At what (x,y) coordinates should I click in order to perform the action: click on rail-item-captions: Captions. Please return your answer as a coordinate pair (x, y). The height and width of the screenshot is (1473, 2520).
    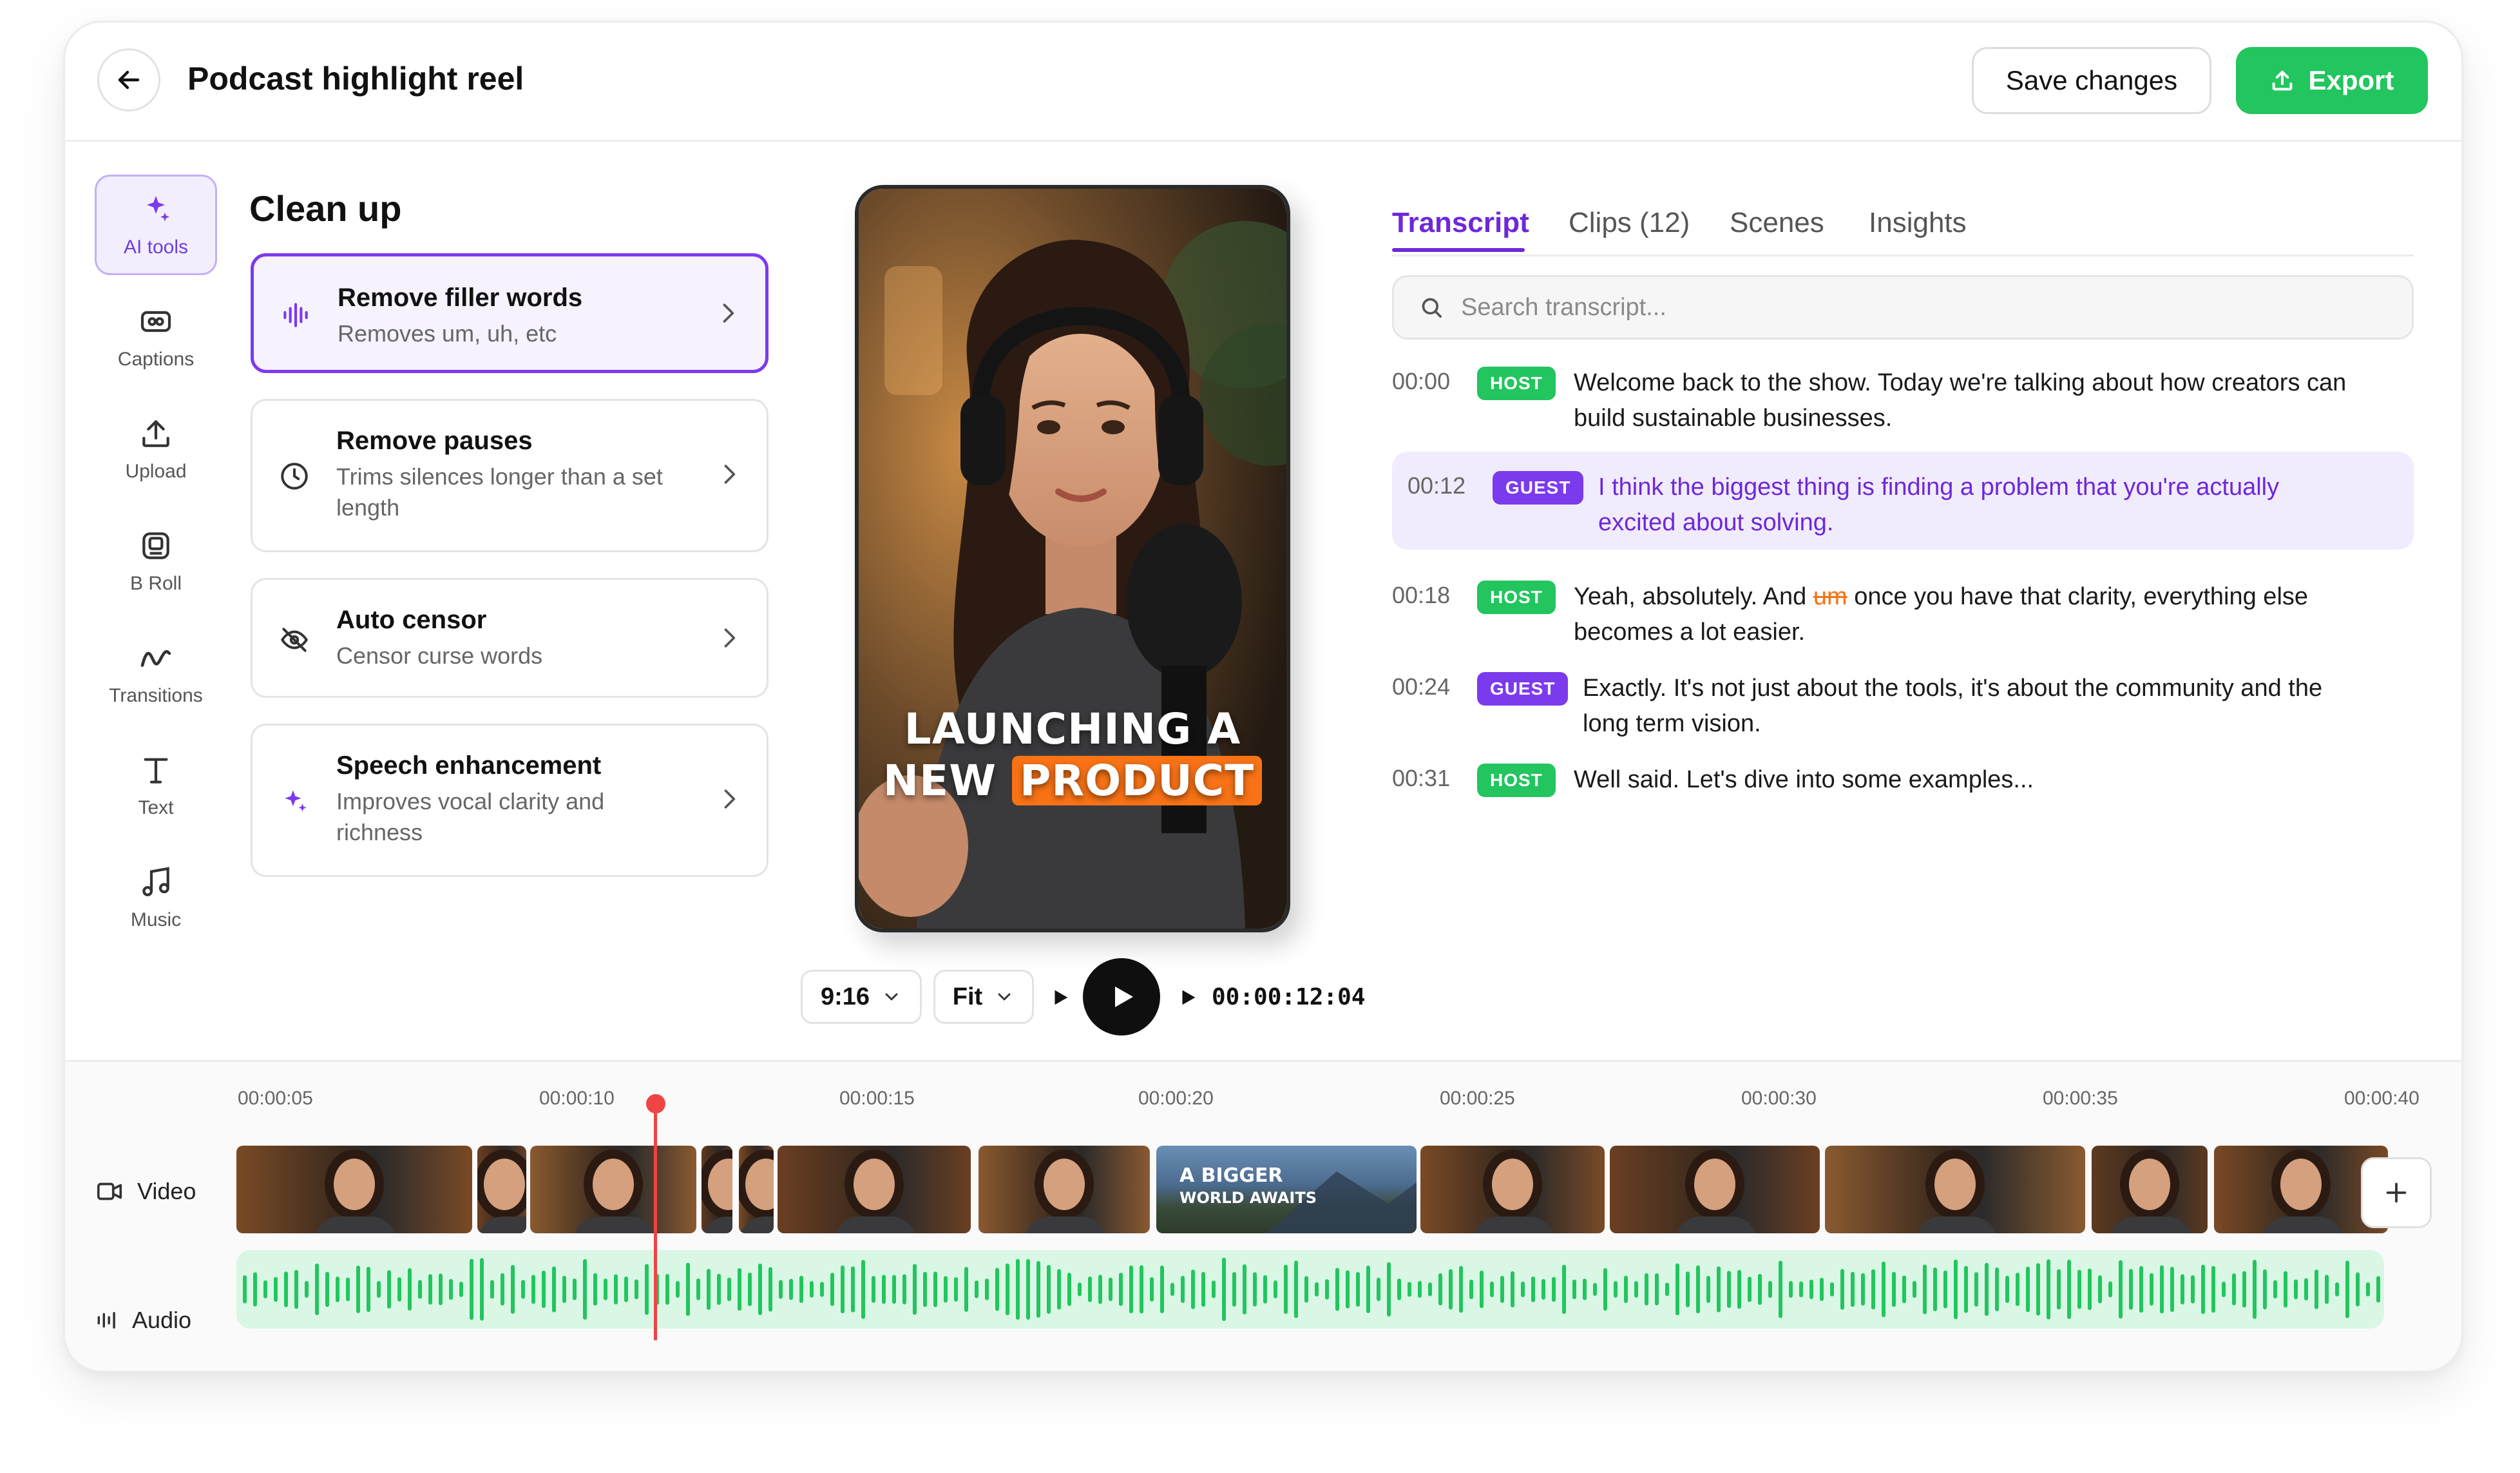
    Looking at the image, I should click on (156, 337).